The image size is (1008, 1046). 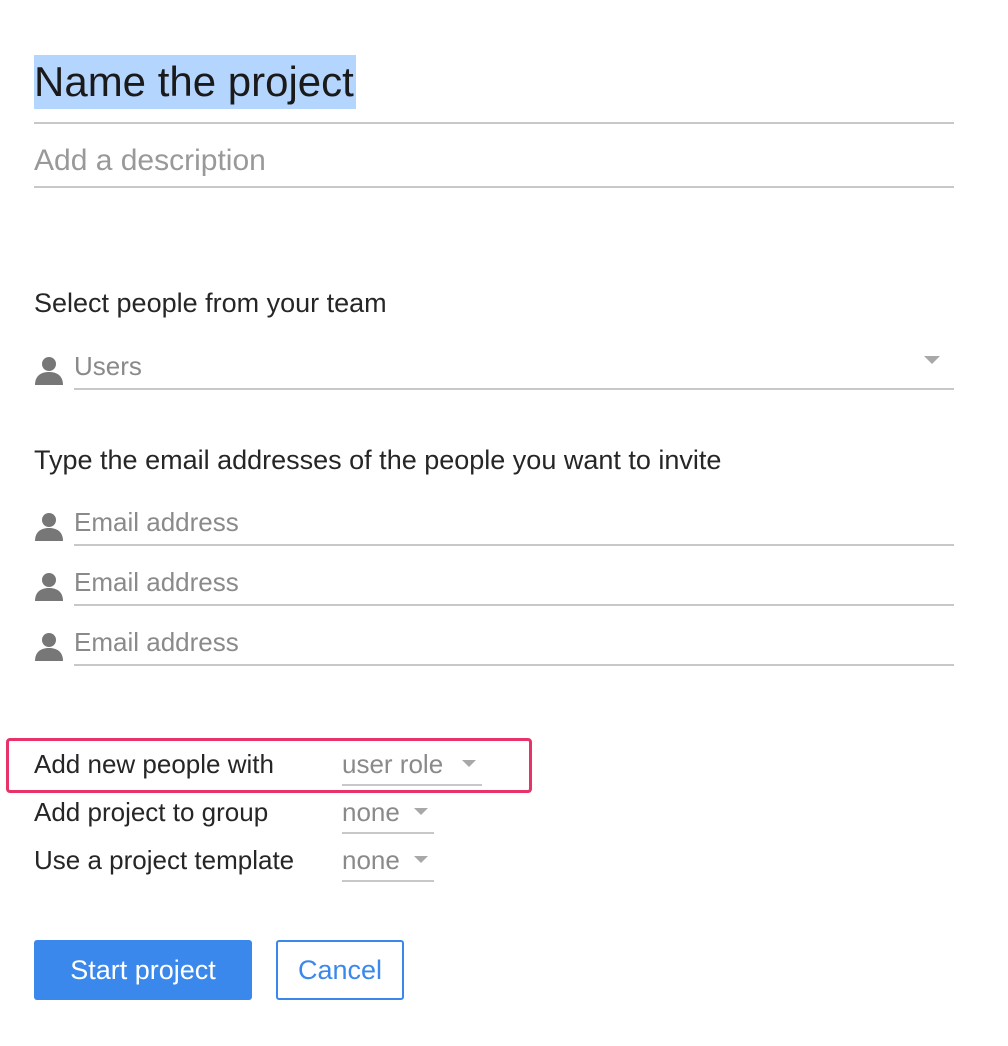 I want to click on cancel-button: Cancel, so click(x=340, y=970).